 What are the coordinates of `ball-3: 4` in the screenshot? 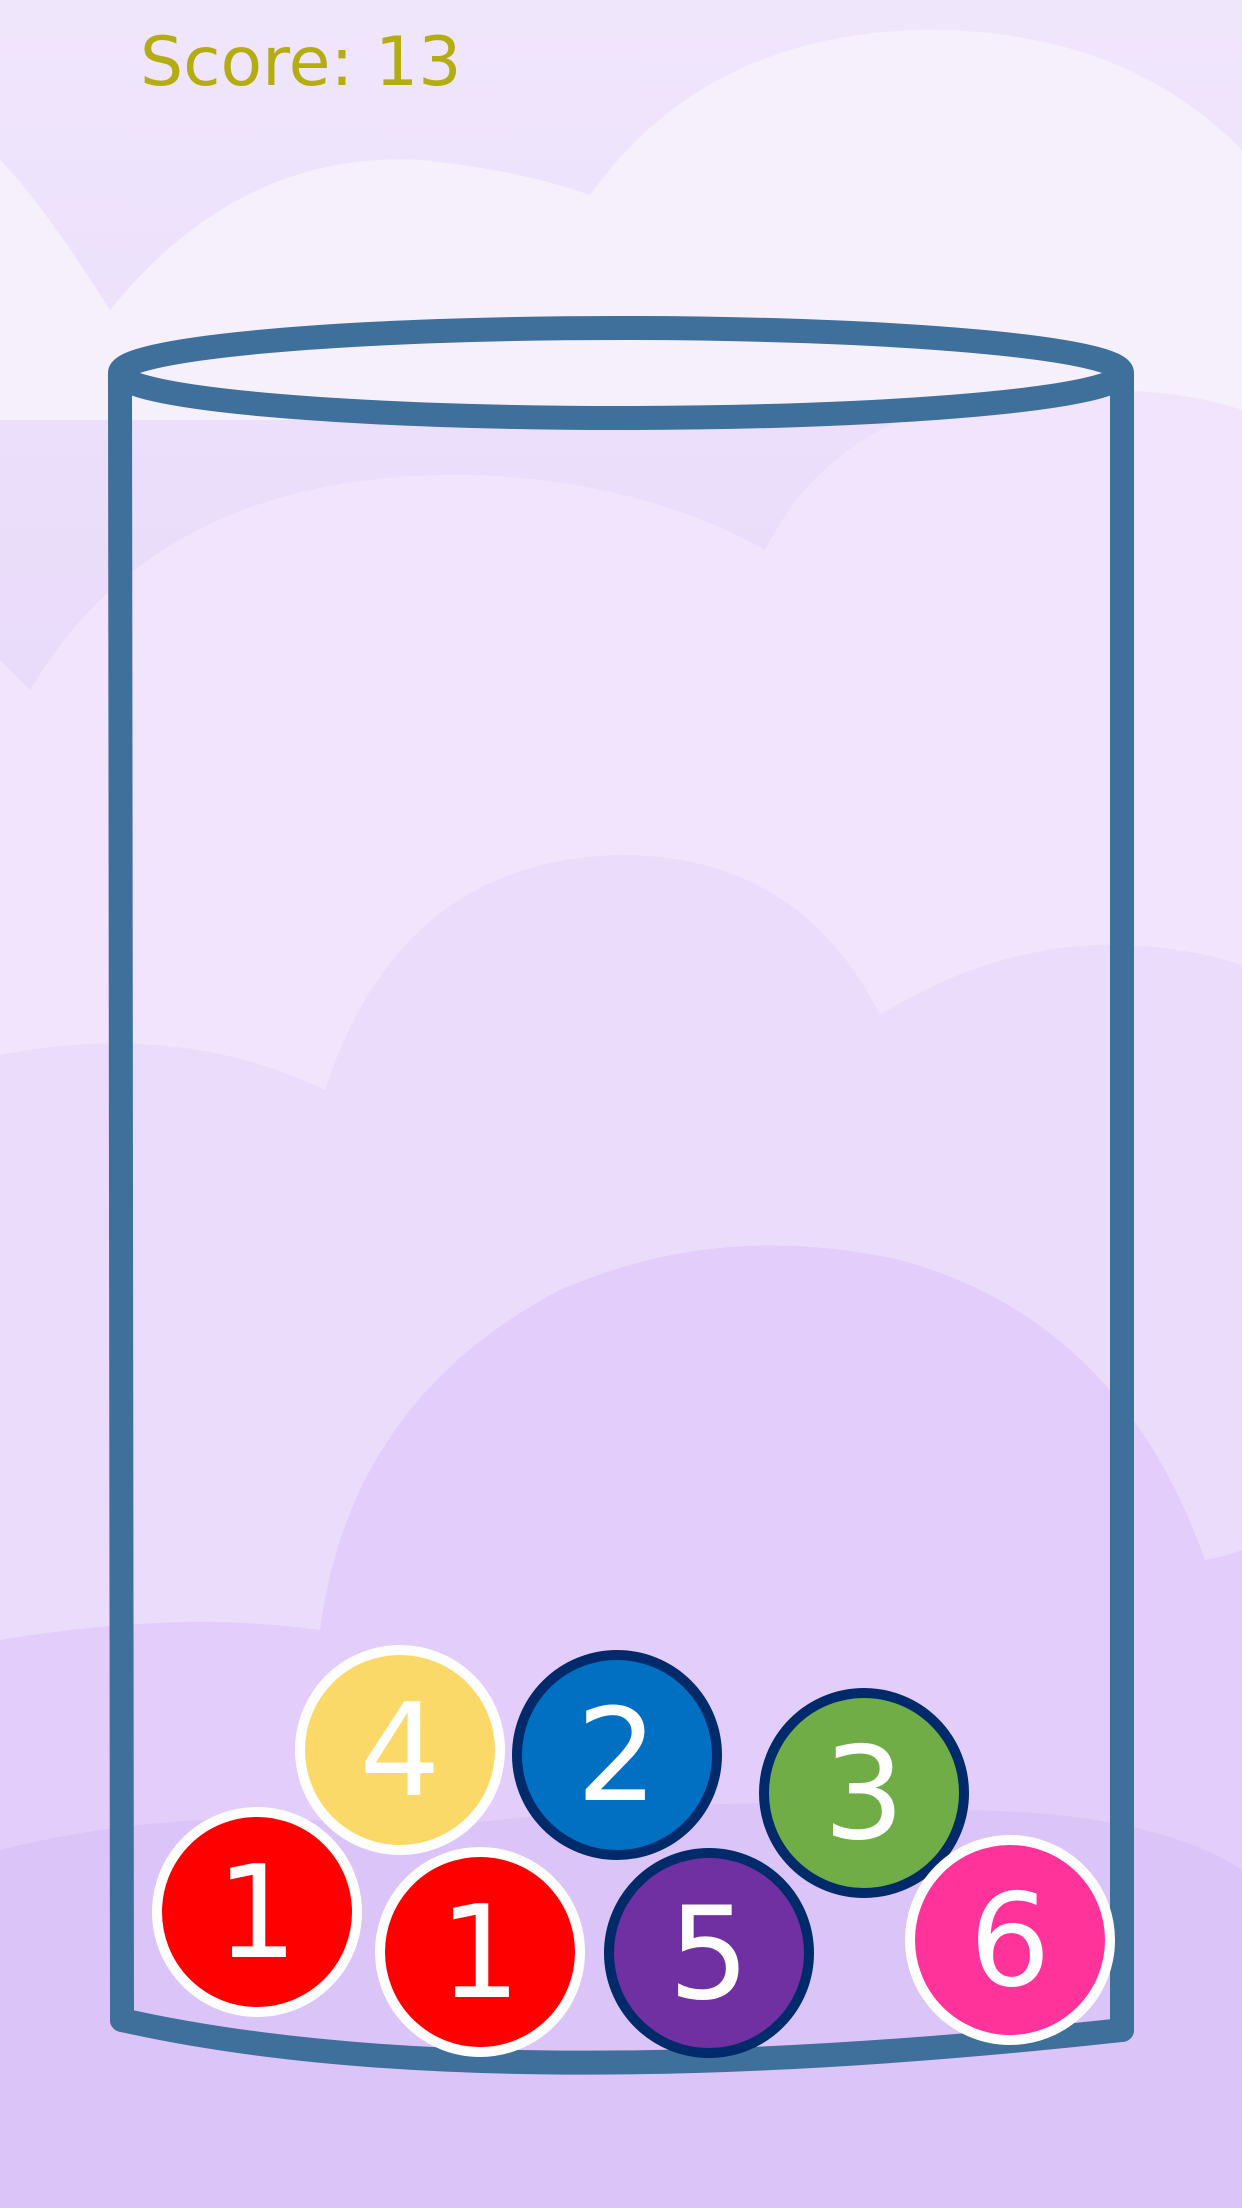 It's located at (400, 1750).